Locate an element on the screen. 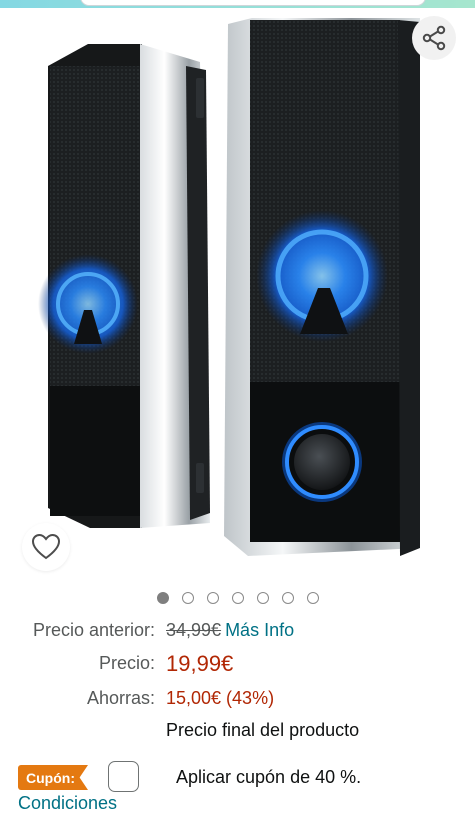 The image size is (475, 821). previous-price-value: 34,99€ is located at coordinates (194, 630).